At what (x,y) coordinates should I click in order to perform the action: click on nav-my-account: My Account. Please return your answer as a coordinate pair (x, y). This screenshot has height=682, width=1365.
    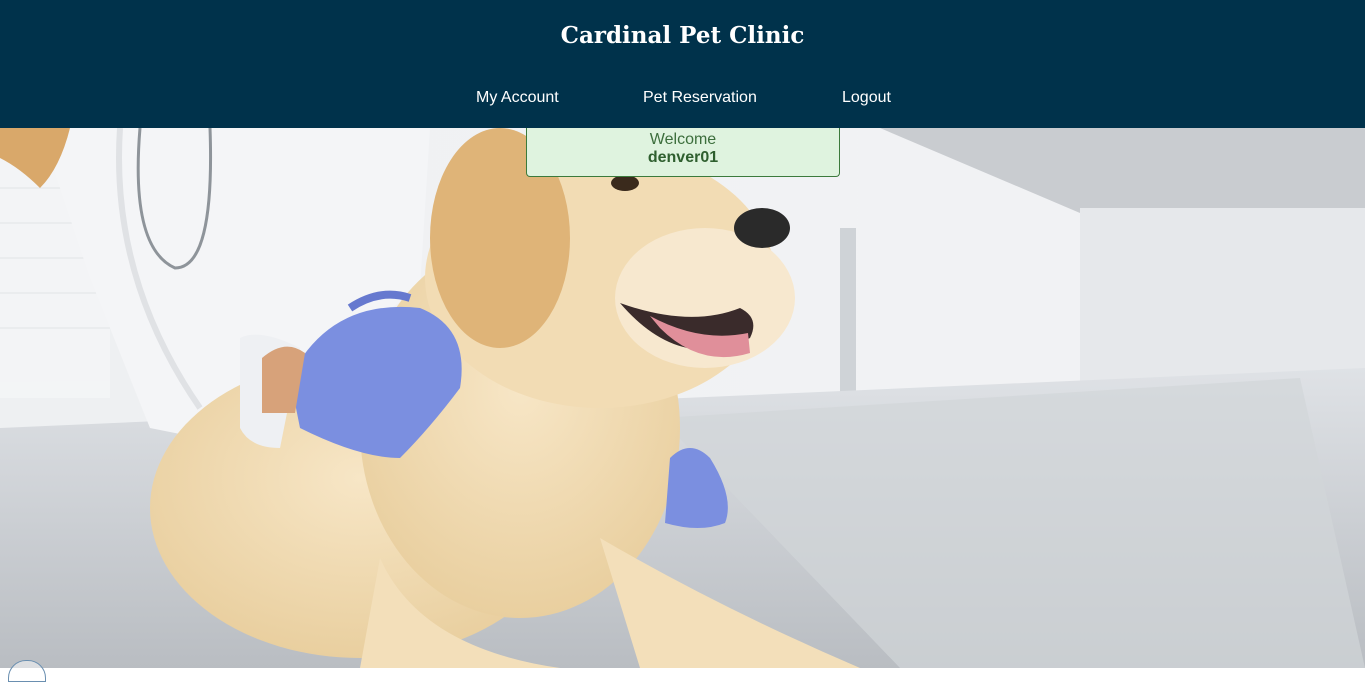
    Looking at the image, I should click on (517, 98).